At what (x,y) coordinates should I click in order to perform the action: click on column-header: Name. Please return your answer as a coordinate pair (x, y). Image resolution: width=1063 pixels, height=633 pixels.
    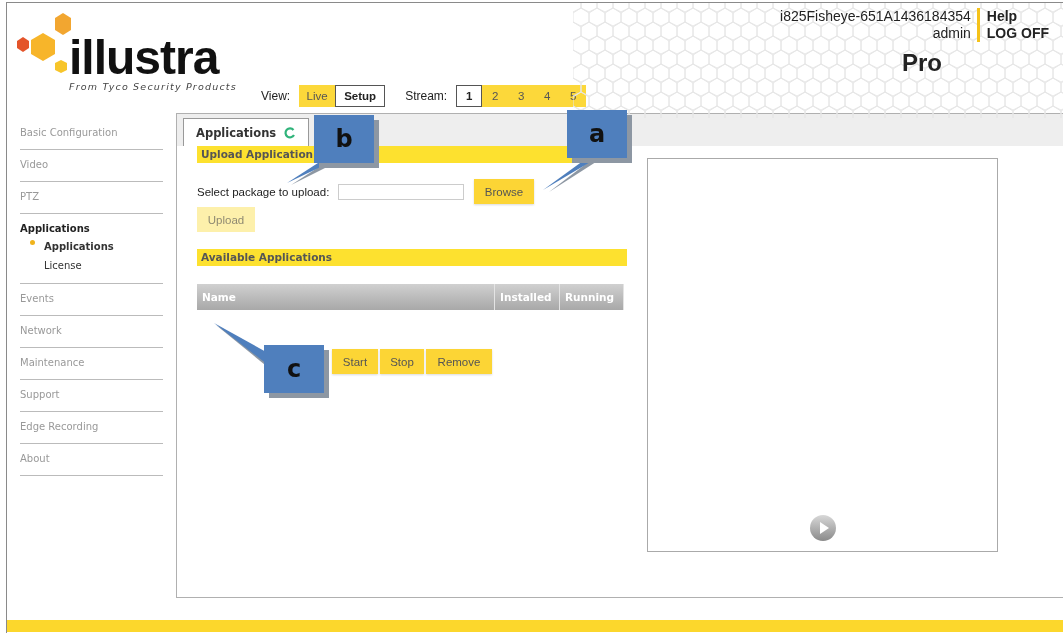
    Looking at the image, I should click on (346, 297).